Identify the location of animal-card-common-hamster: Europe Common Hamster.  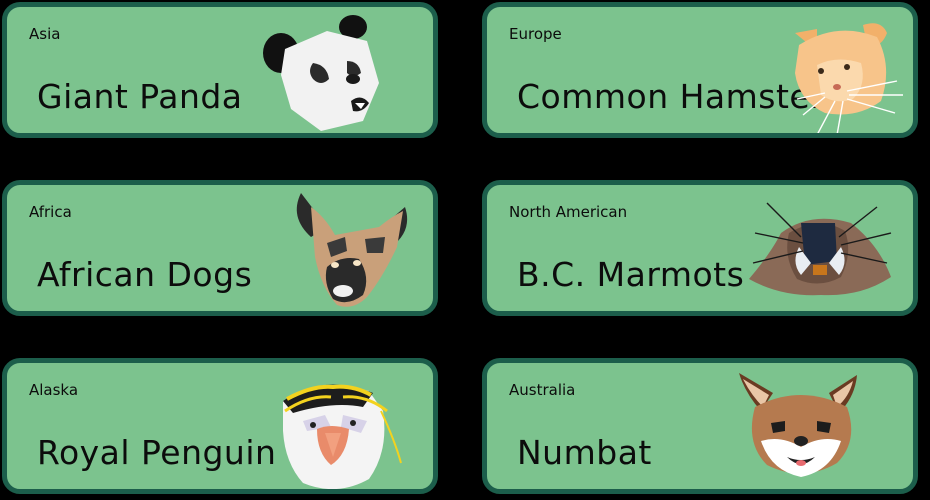
(700, 70).